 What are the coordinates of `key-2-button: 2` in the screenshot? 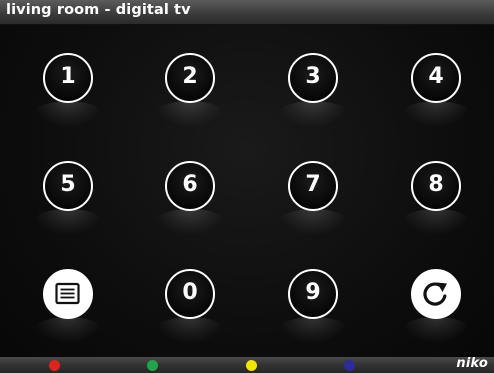 It's located at (190, 78).